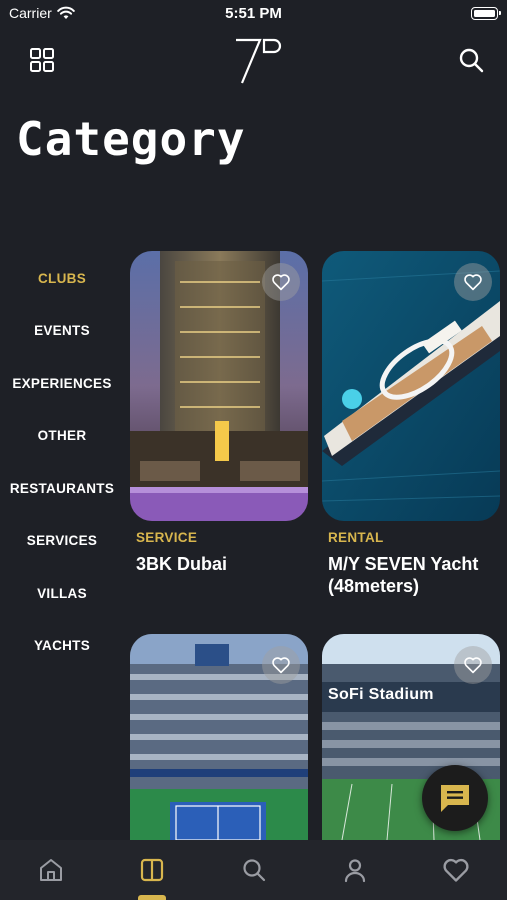  I want to click on favorite-button-3bk, so click(281, 282).